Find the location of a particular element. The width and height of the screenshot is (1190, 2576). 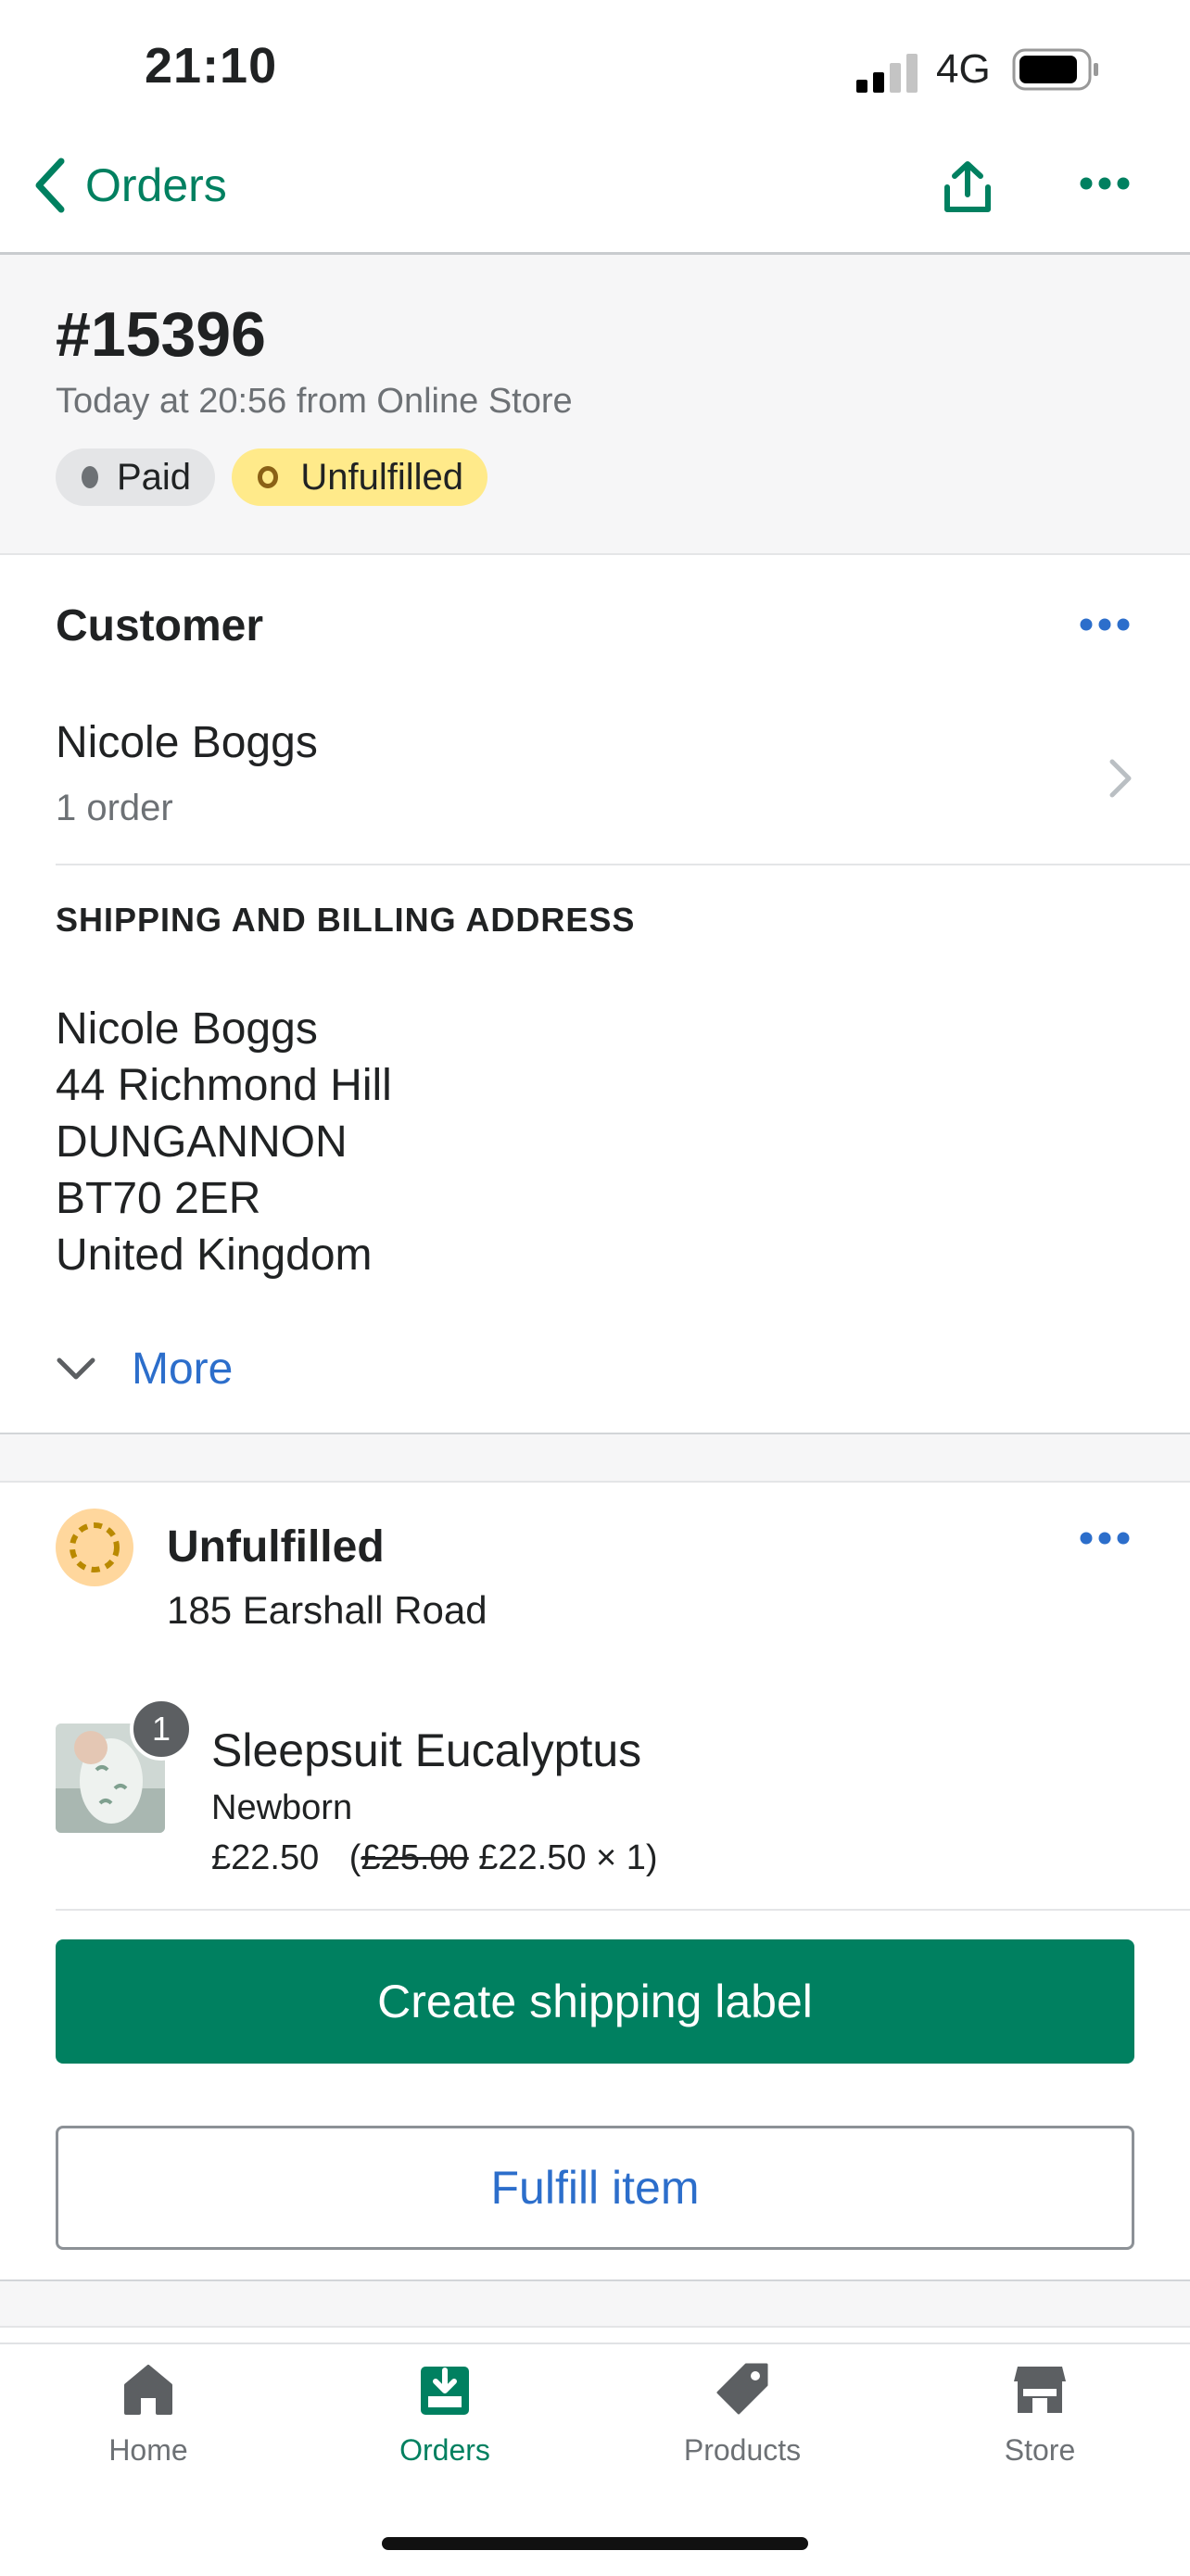

status-dot-icon is located at coordinates (90, 477).